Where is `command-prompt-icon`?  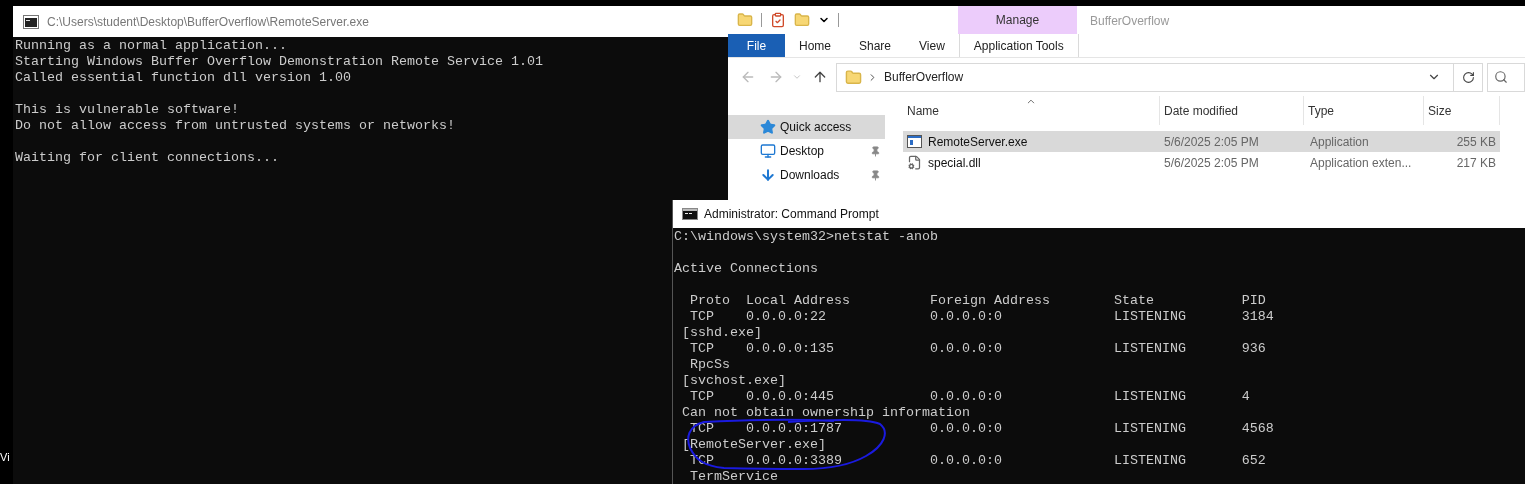
command-prompt-icon is located at coordinates (690, 214).